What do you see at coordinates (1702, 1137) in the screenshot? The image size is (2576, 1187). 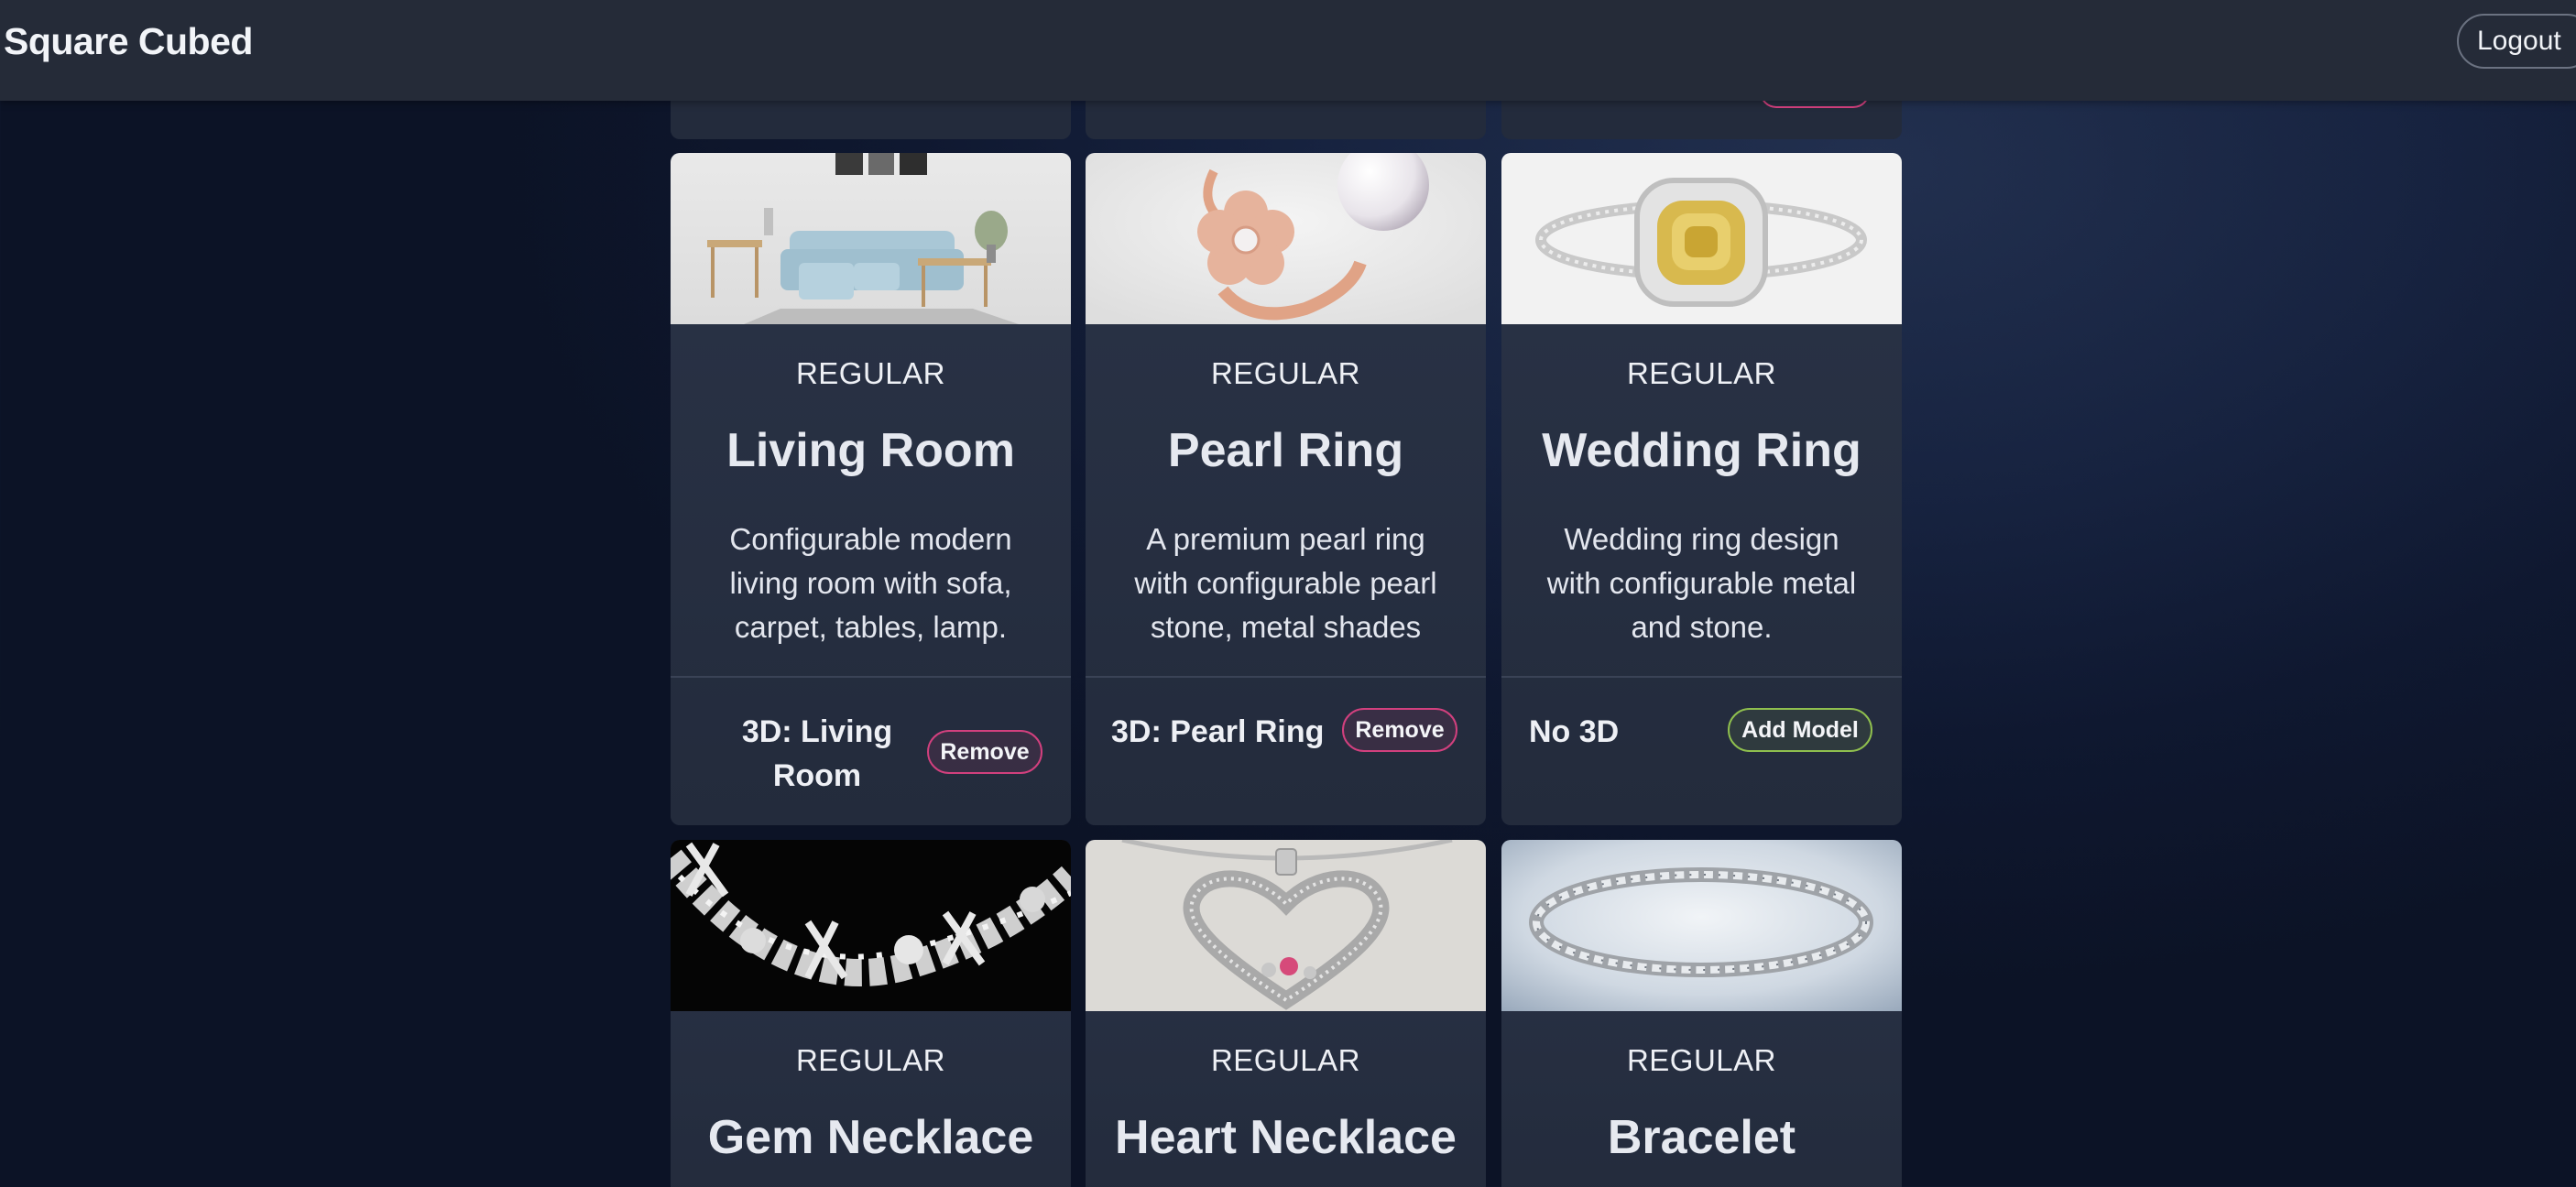 I see `card-title: Bracelet` at bounding box center [1702, 1137].